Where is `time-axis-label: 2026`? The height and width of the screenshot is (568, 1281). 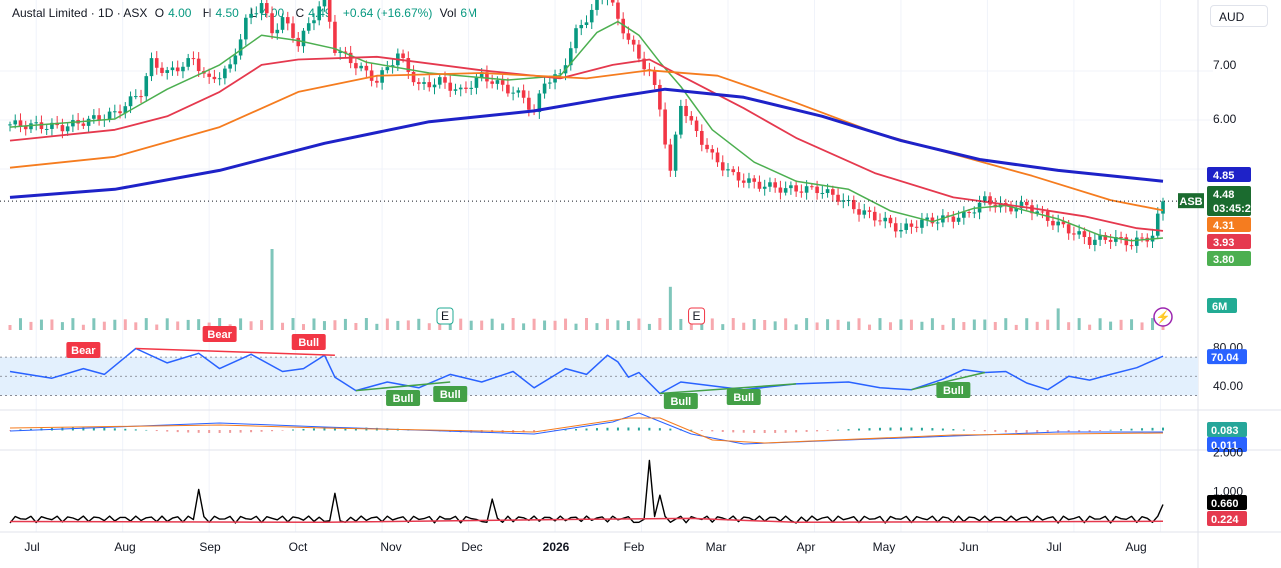
time-axis-label: 2026 is located at coordinates (556, 547).